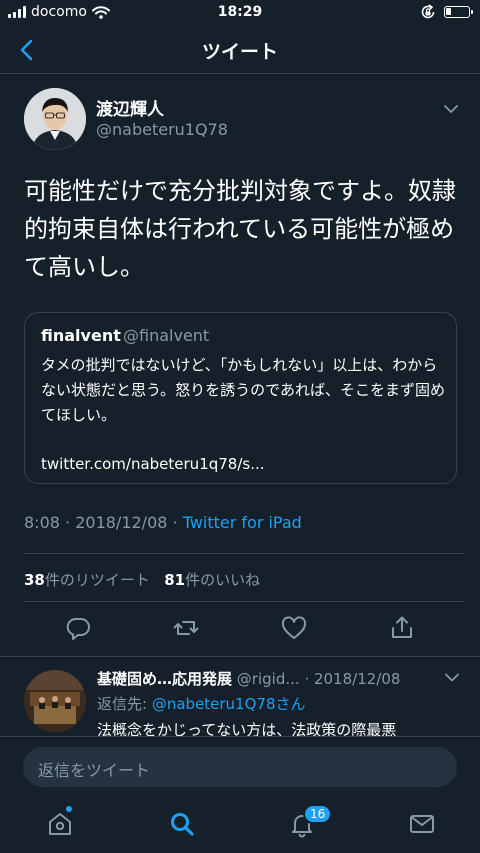  What do you see at coordinates (121, 522) in the screenshot?
I see `tweet-date: 2018/12/08` at bounding box center [121, 522].